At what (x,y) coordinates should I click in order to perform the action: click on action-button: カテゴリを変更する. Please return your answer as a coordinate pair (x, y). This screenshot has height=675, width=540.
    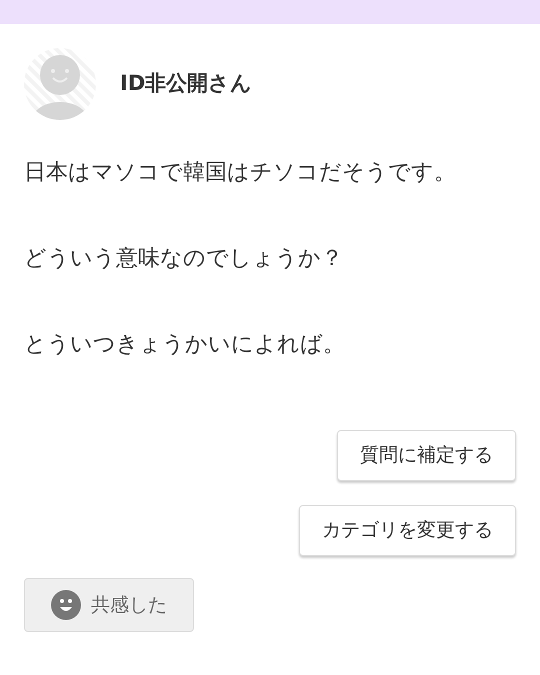
    Looking at the image, I should click on (407, 530).